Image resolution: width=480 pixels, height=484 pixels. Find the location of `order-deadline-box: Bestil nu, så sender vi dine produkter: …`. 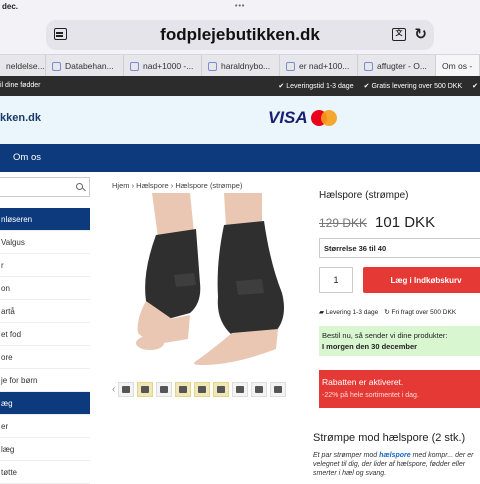

order-deadline-box: Bestil nu, så sender vi dine produkter: … is located at coordinates (399, 341).